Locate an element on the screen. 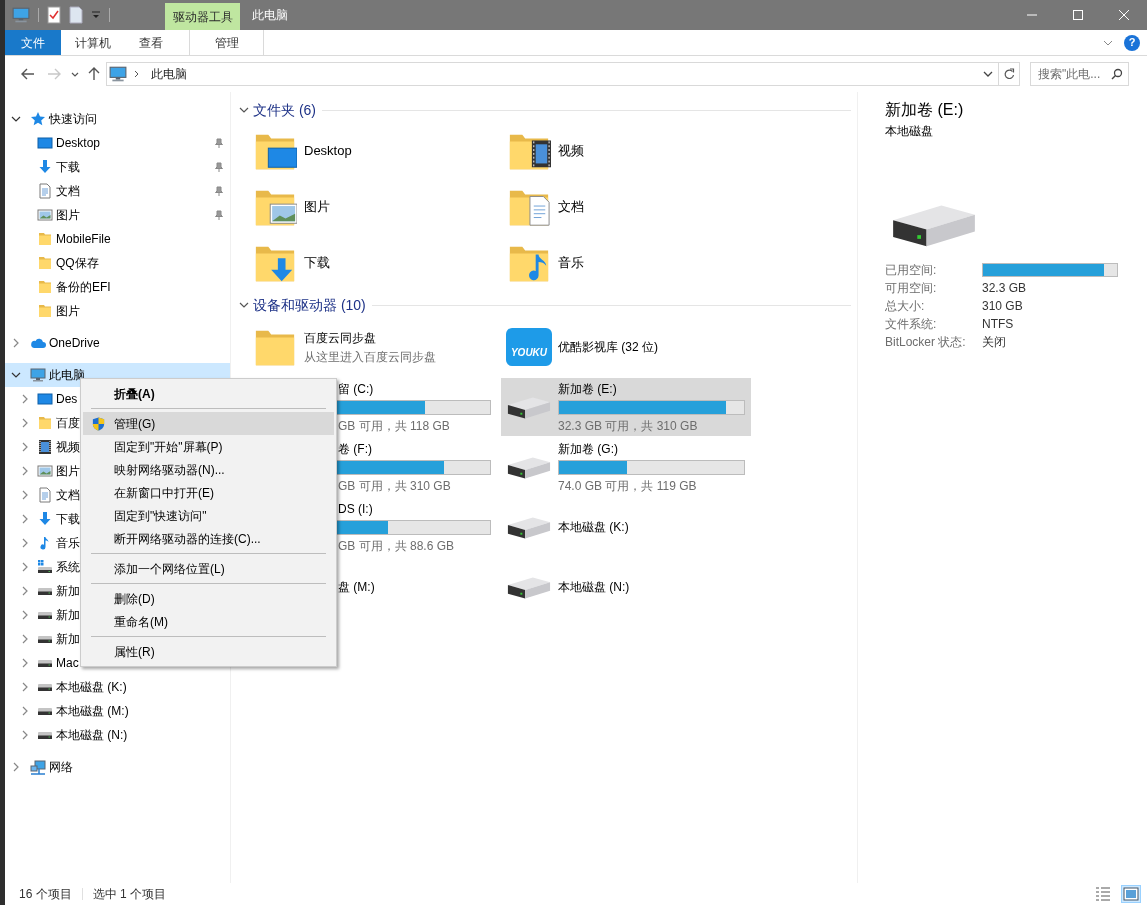  details-subtitle: 本地磁盘 is located at coordinates (909, 131).